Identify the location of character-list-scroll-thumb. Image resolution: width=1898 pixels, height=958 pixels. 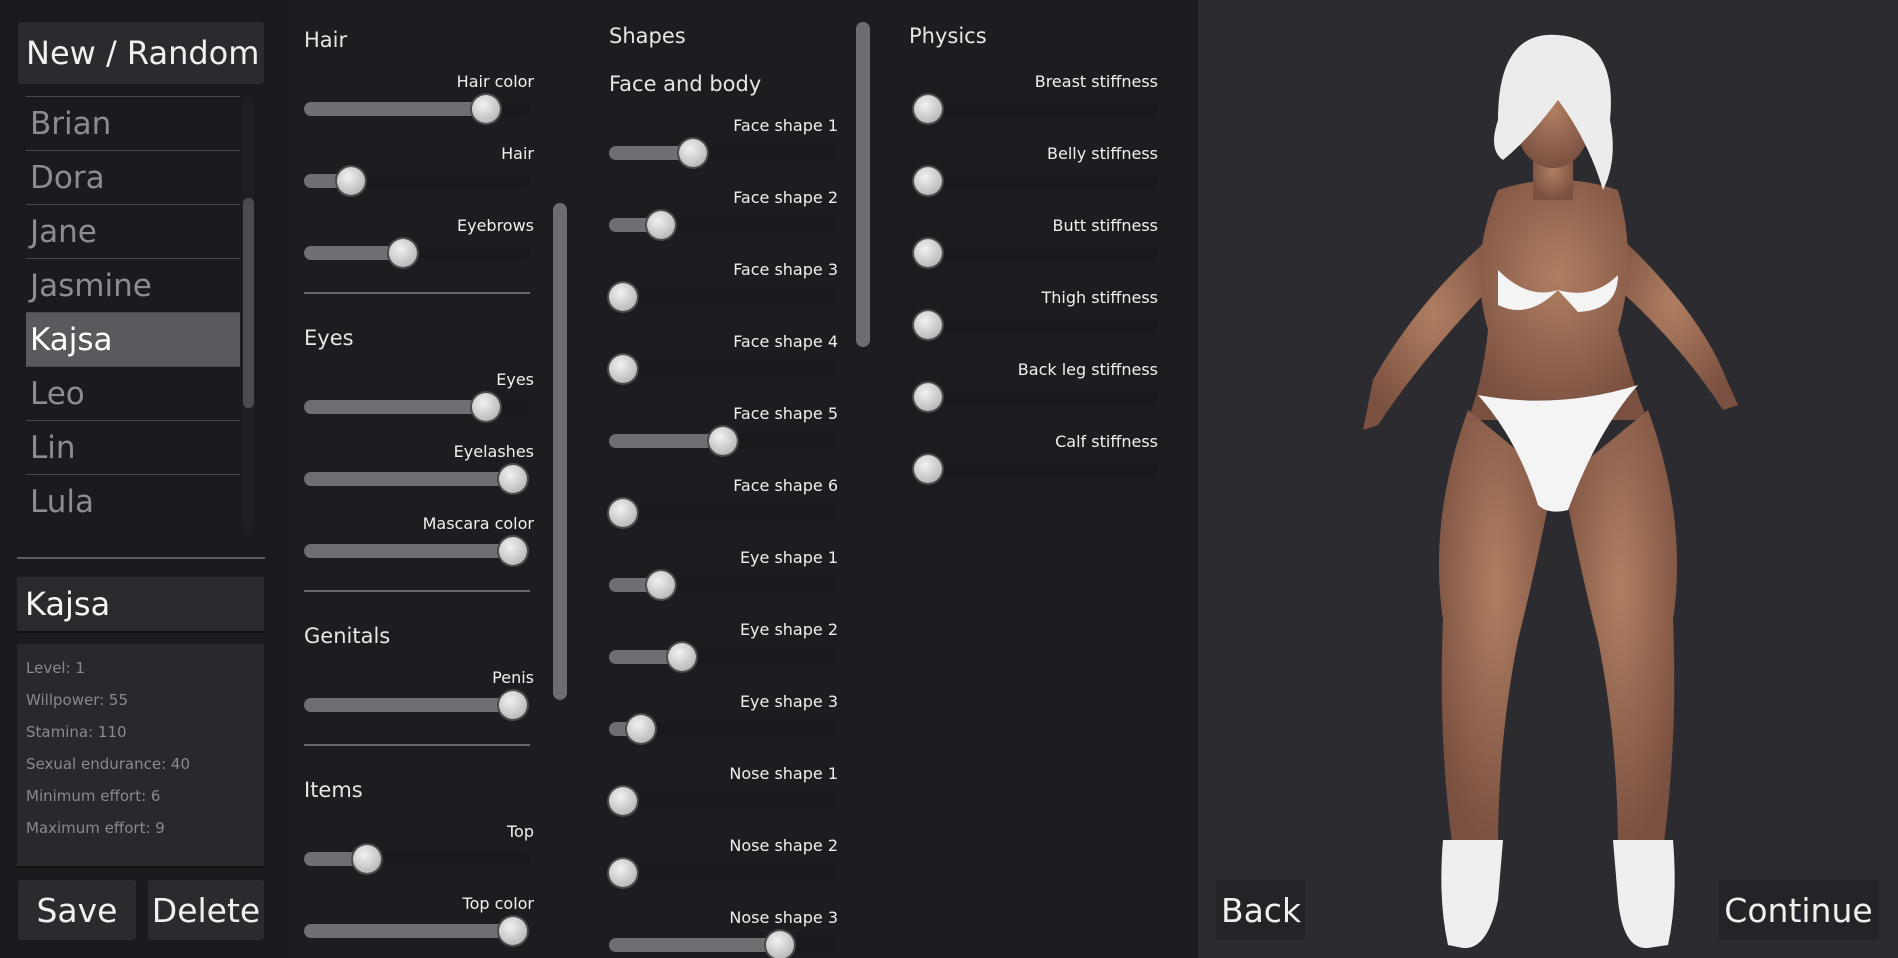
(248, 303).